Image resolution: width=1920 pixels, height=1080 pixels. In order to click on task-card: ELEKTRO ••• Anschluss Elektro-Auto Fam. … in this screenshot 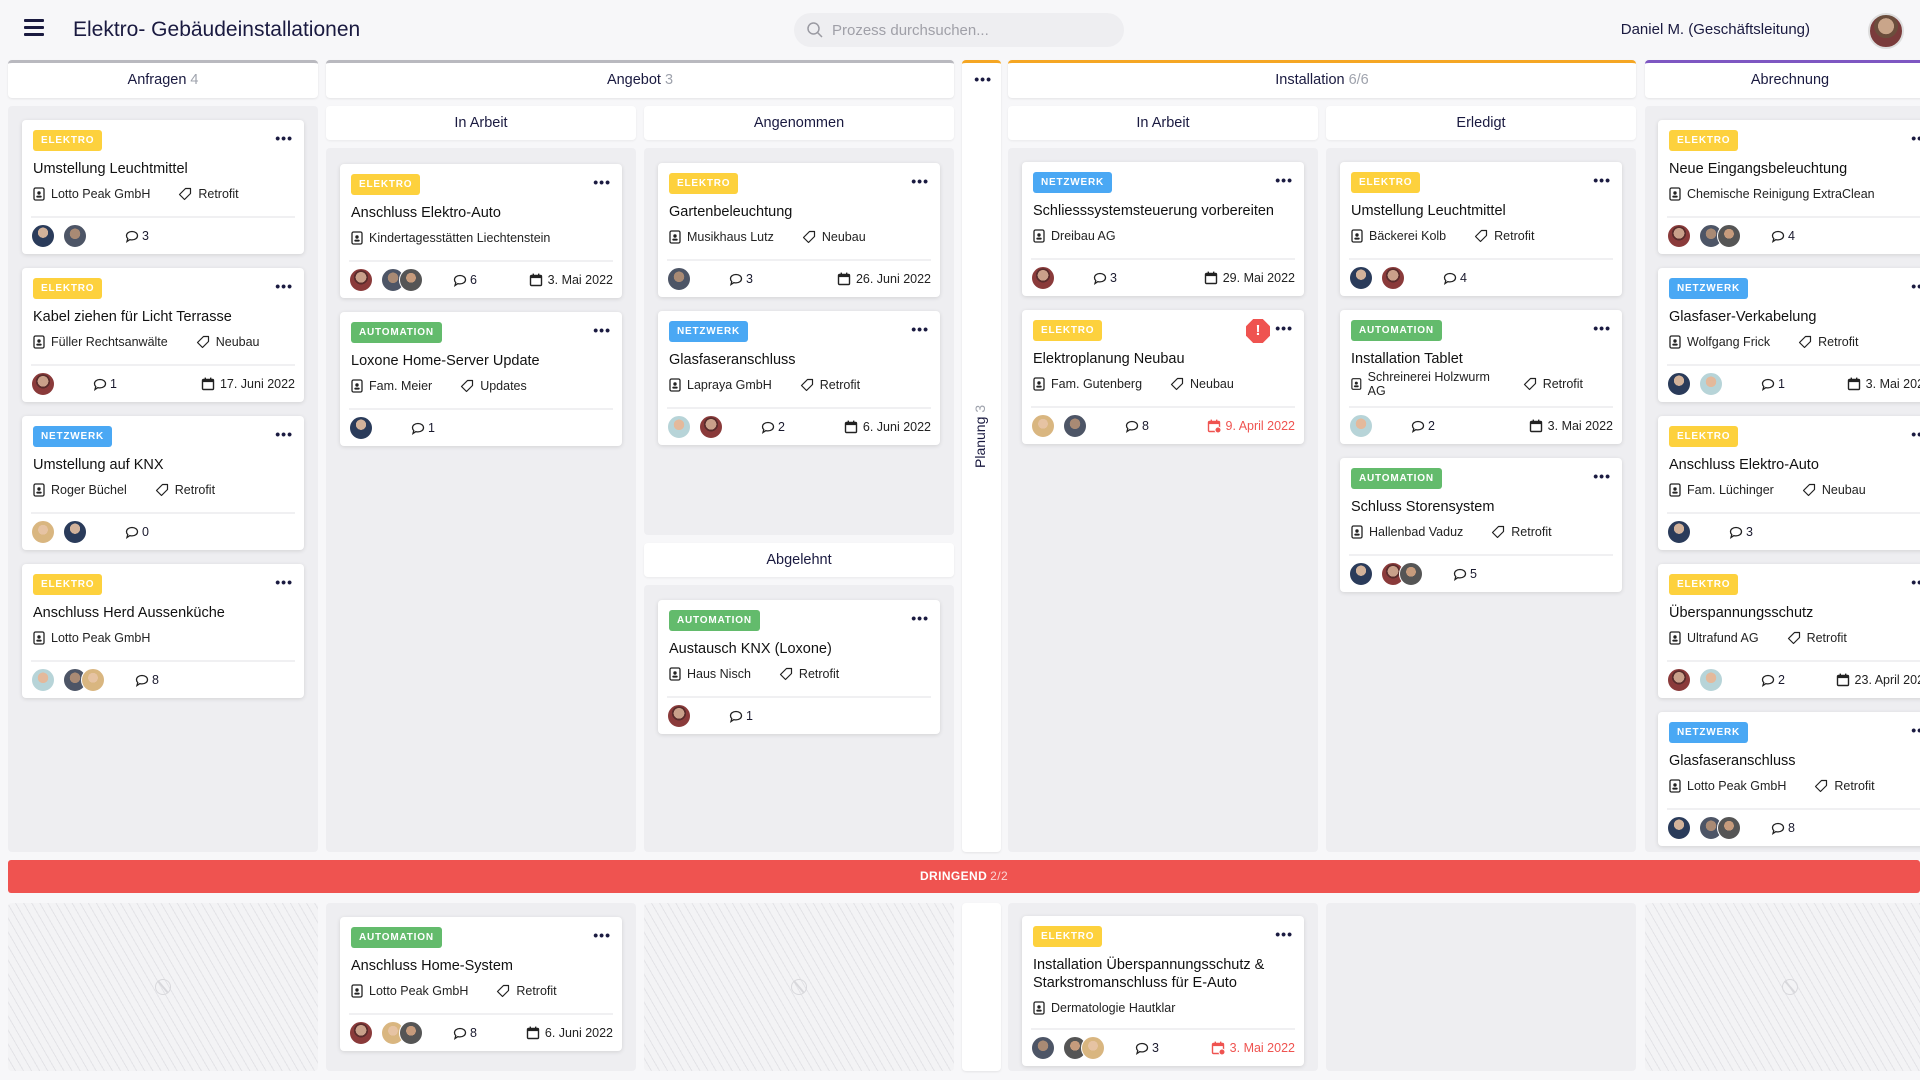, I will do `click(1789, 483)`.